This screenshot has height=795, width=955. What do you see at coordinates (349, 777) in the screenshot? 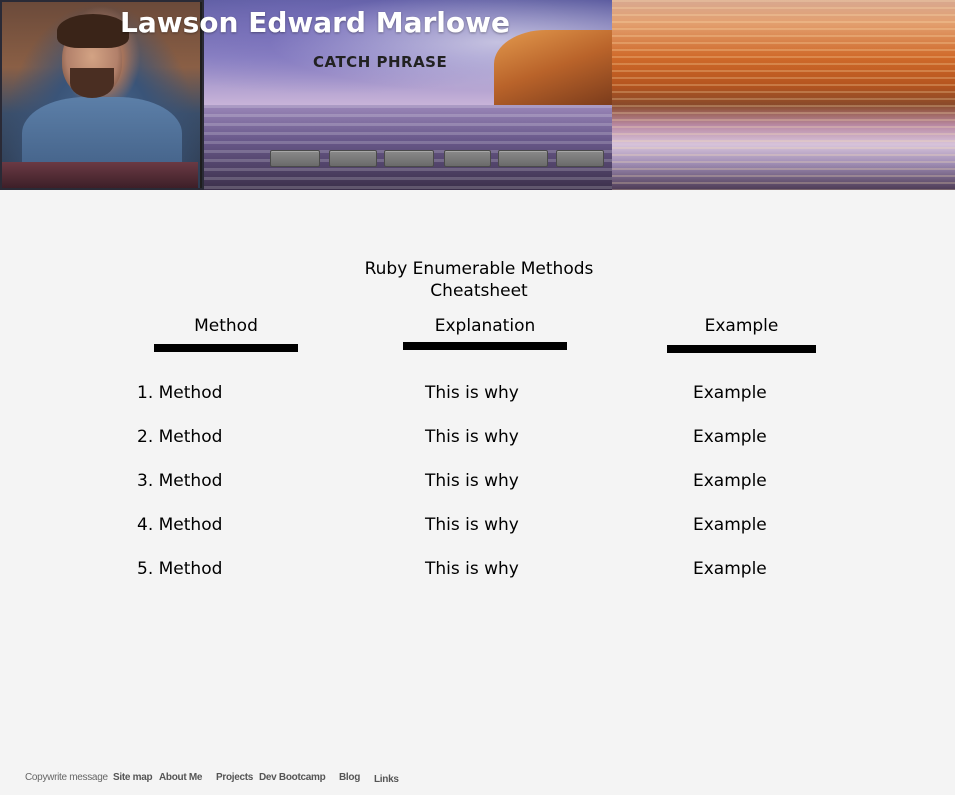
I see `footer-link-blog: Blog` at bounding box center [349, 777].